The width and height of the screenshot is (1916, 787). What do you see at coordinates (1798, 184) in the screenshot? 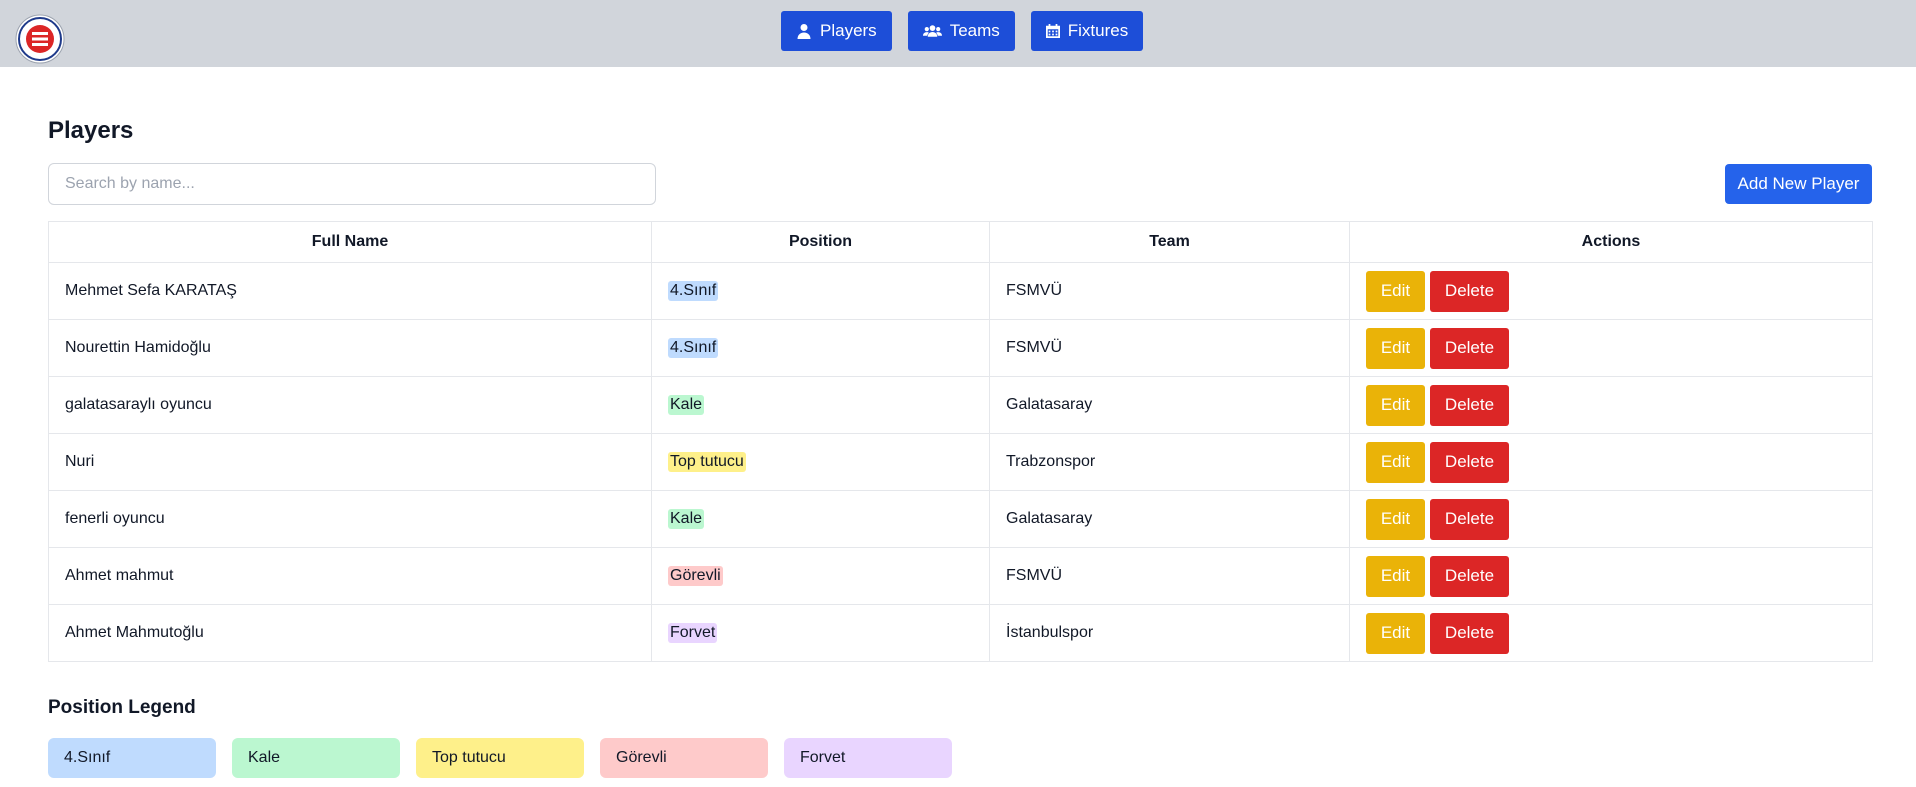
I see `add-new-player-button: Add New Player` at bounding box center [1798, 184].